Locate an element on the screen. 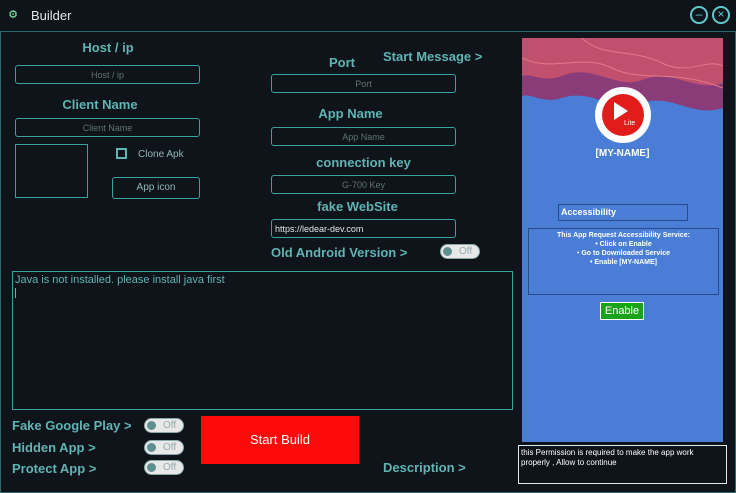 This screenshot has width=736, height=493. app-icon-preview is located at coordinates (51, 171).